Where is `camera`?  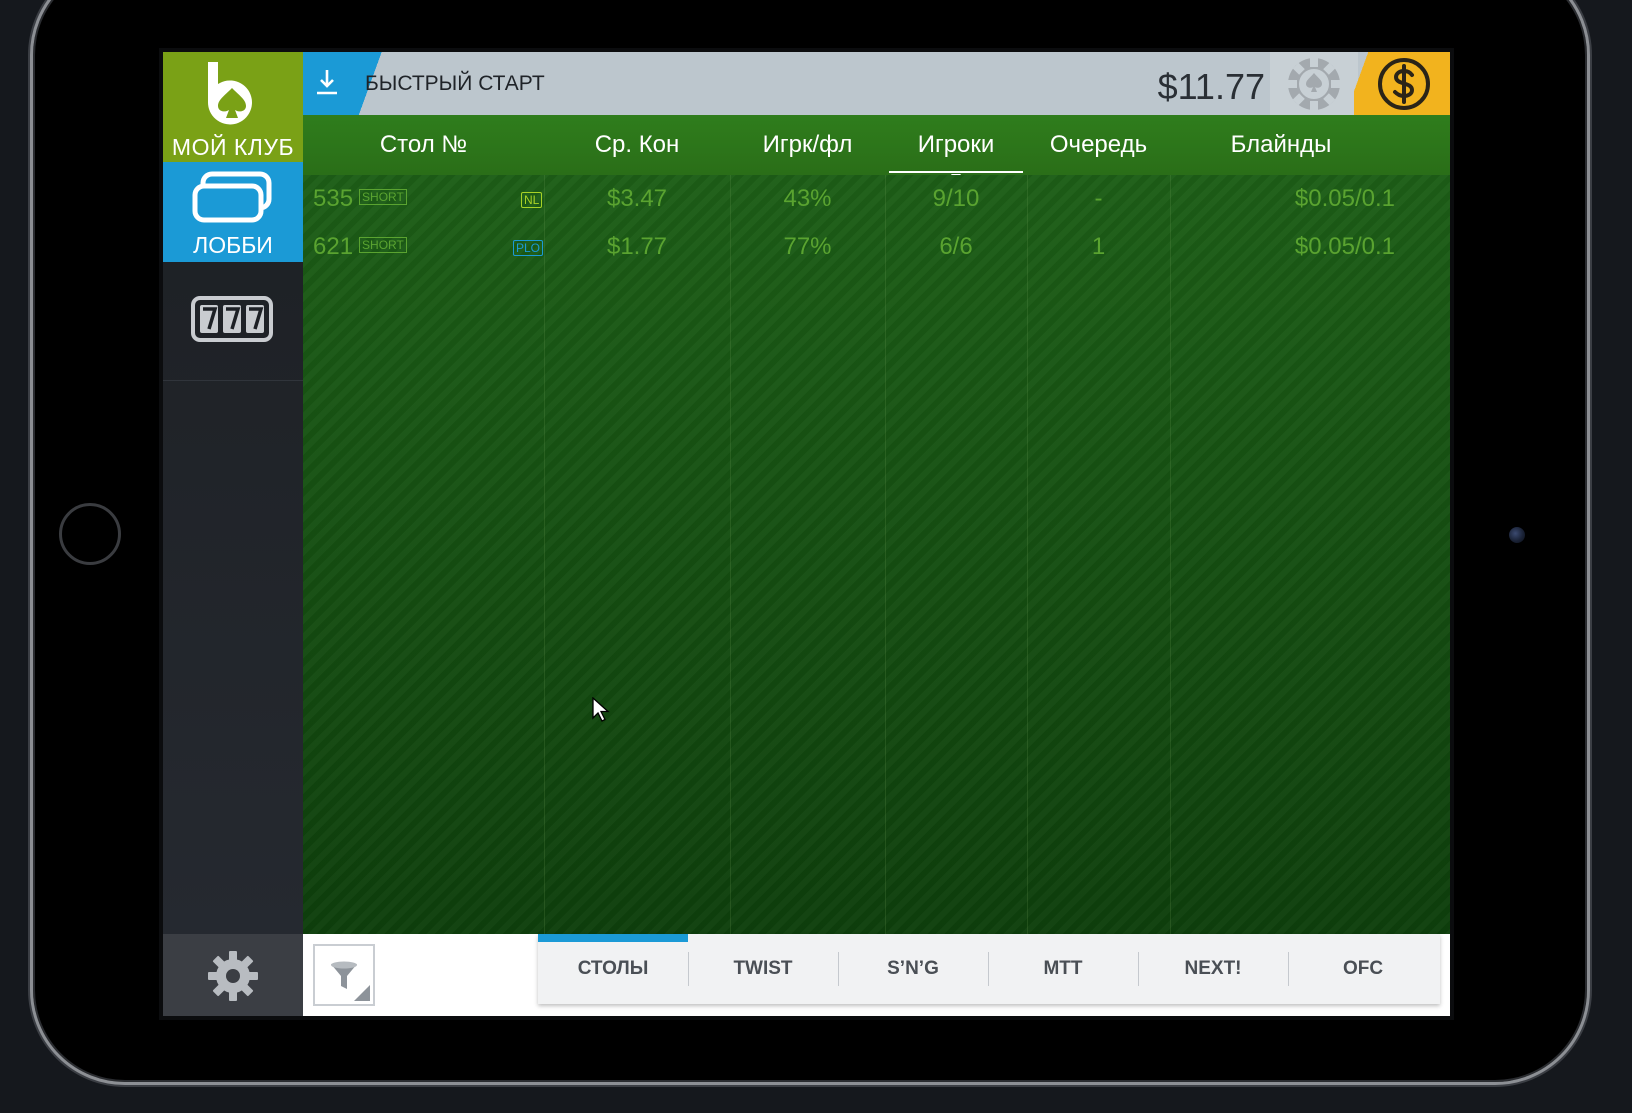
camera is located at coordinates (1517, 535).